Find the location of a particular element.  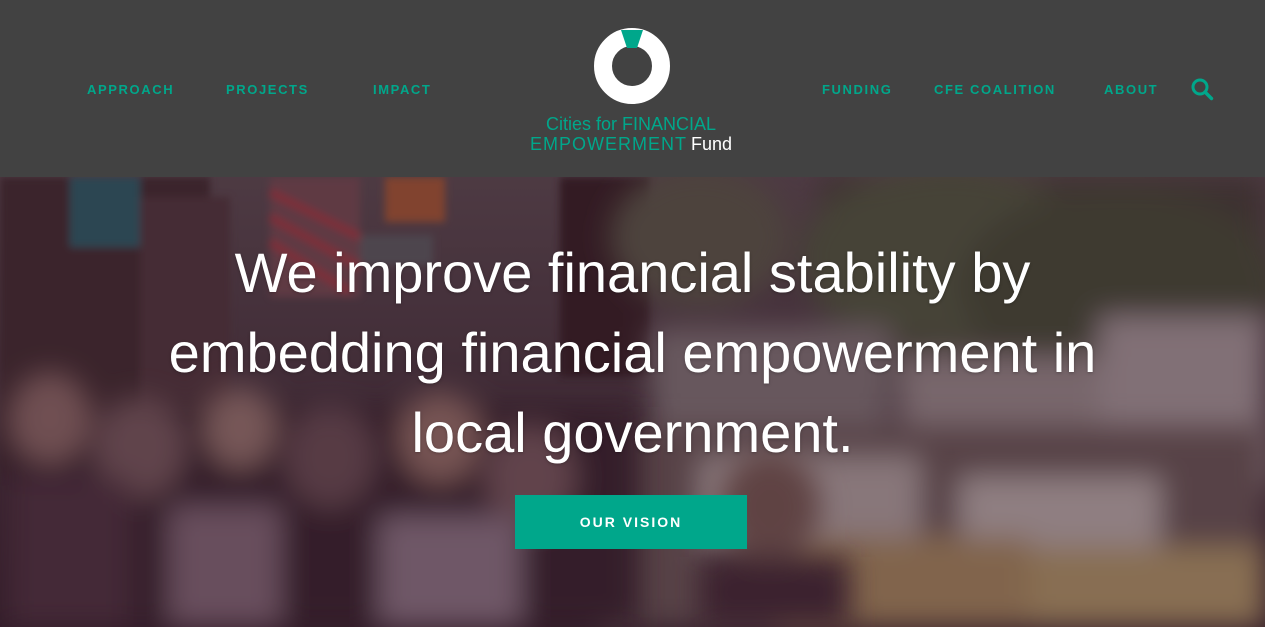

nav-cfe-coalition: CFE COALITION is located at coordinates (995, 89).